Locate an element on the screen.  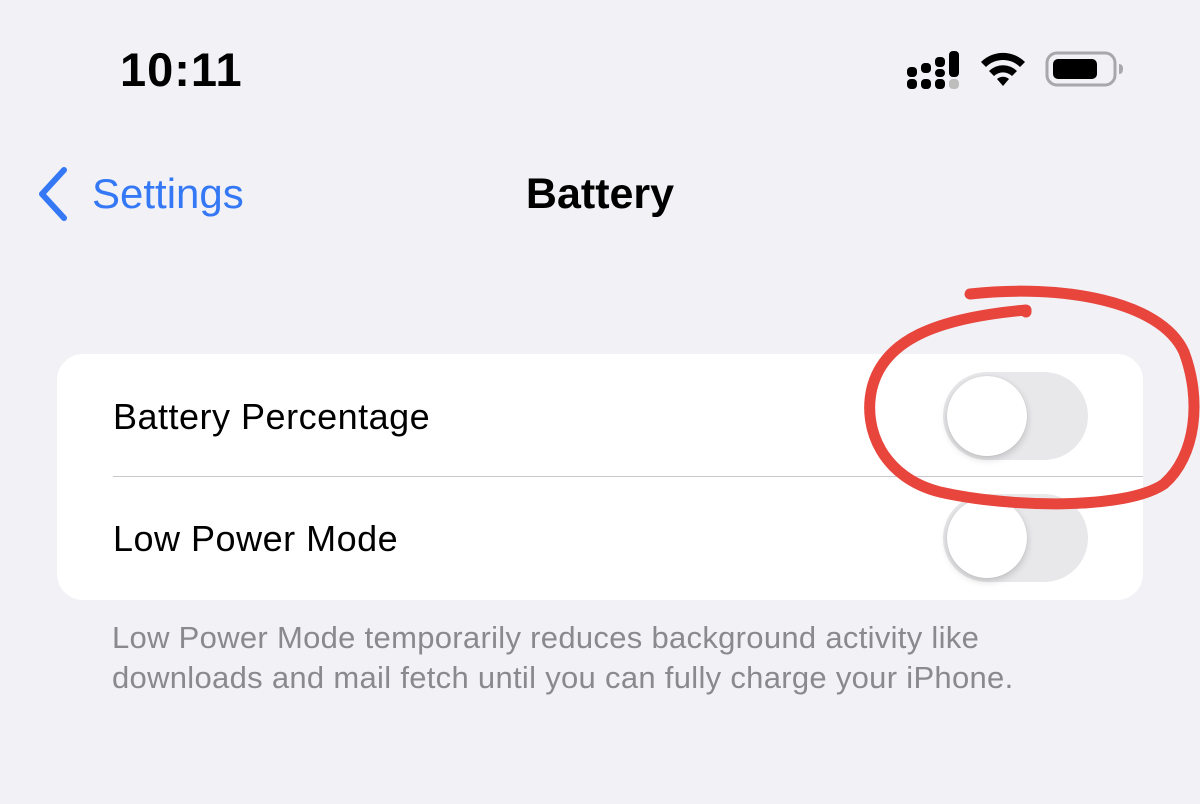
status-icons is located at coordinates (1017, 70).